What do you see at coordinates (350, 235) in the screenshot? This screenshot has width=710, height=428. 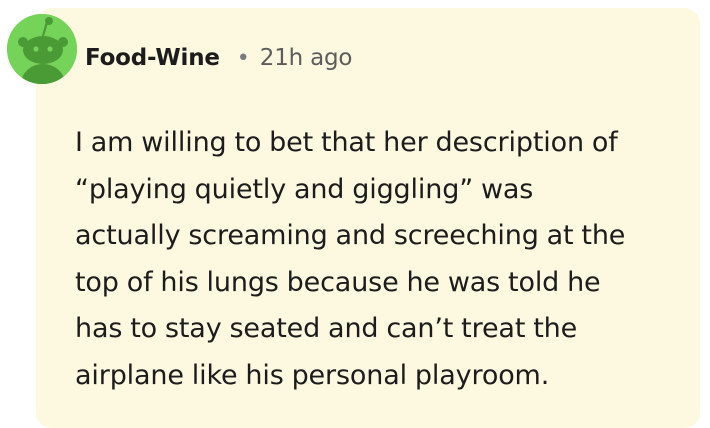 I see `comment-body-line: actually screaming and screeching at the` at bounding box center [350, 235].